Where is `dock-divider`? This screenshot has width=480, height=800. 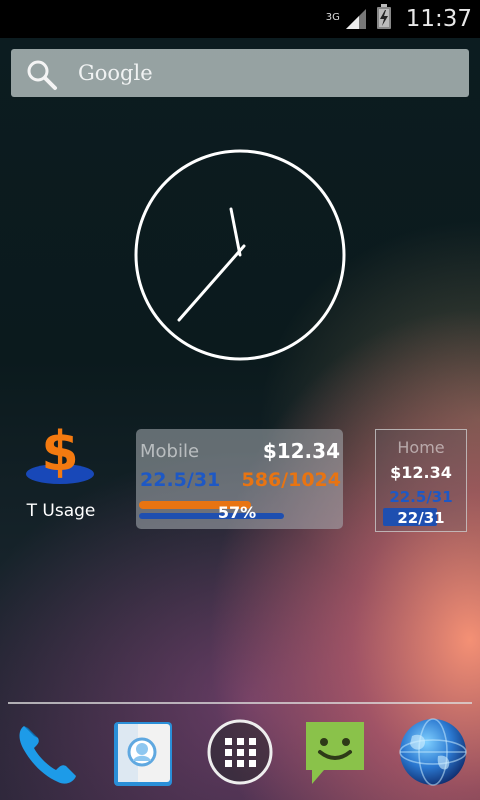 dock-divider is located at coordinates (240, 703).